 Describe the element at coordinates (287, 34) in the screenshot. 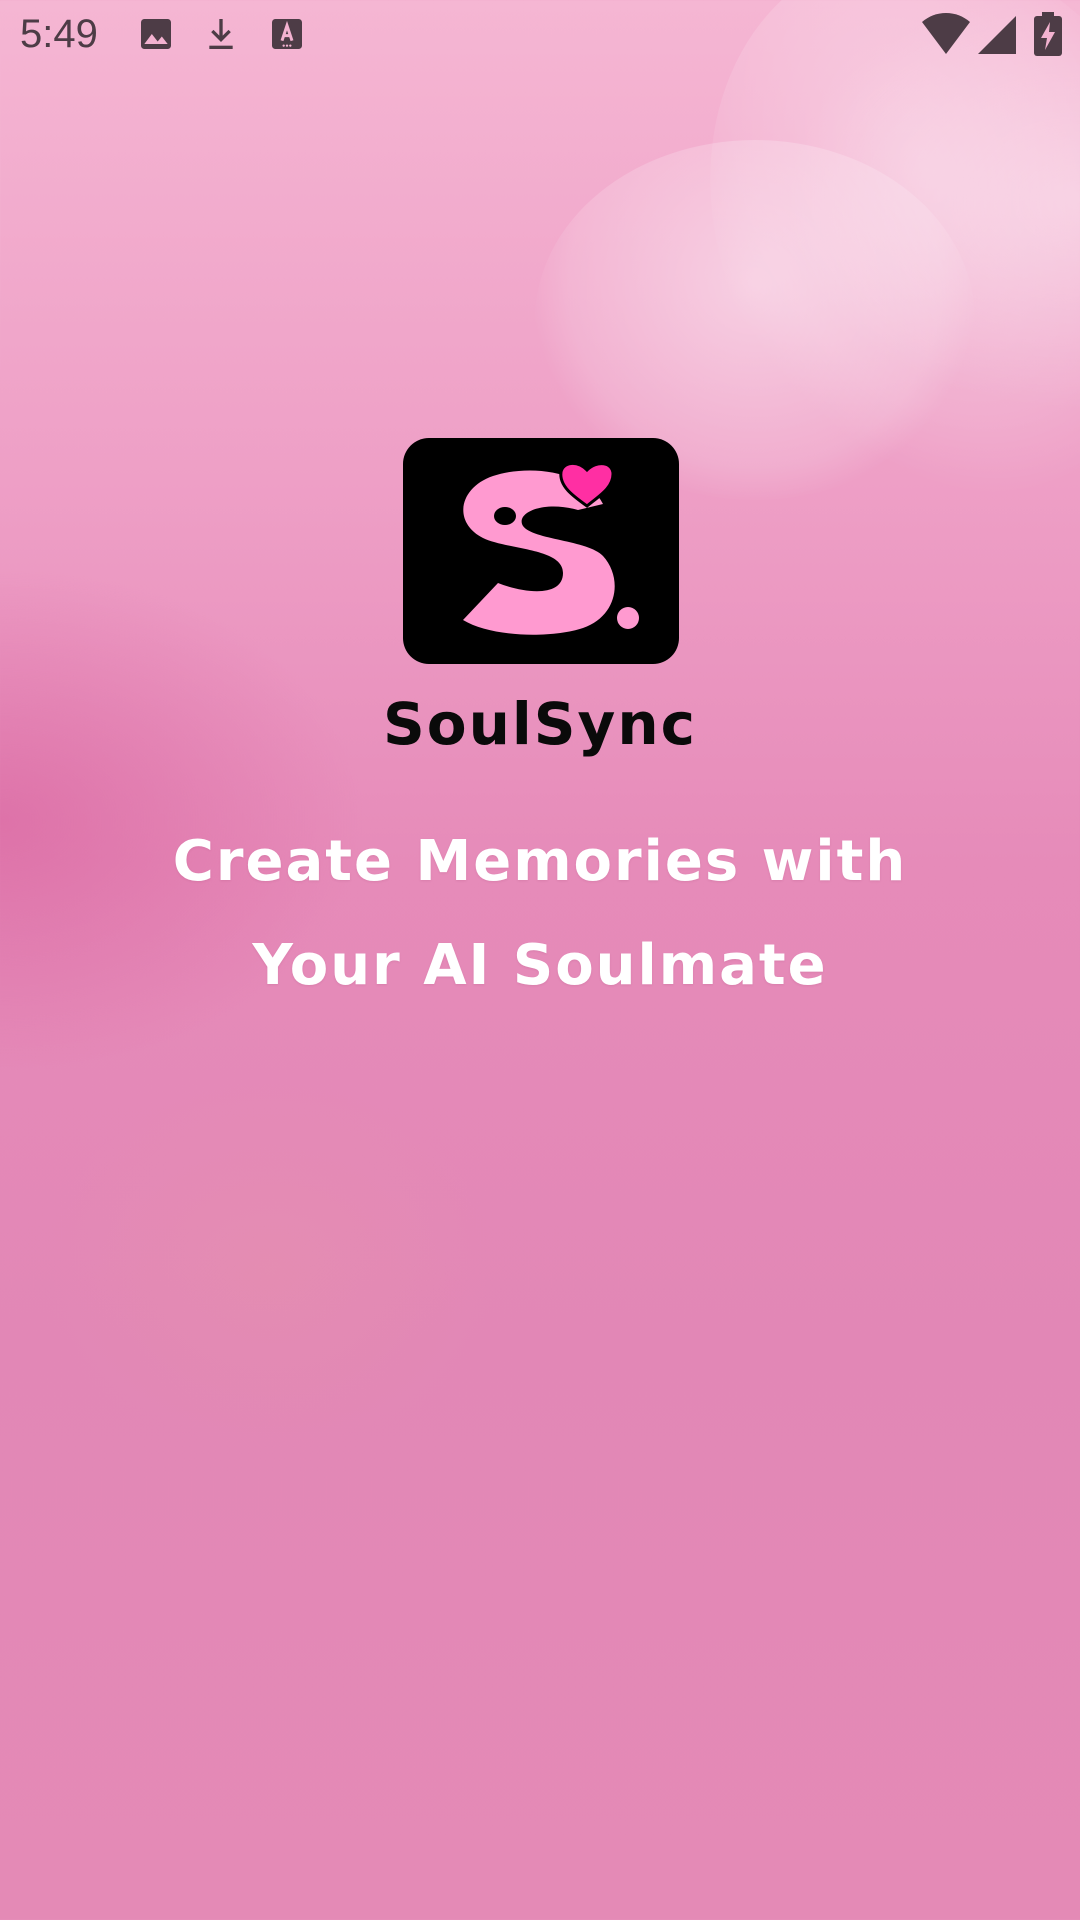

I see `text-a-icon` at that location.